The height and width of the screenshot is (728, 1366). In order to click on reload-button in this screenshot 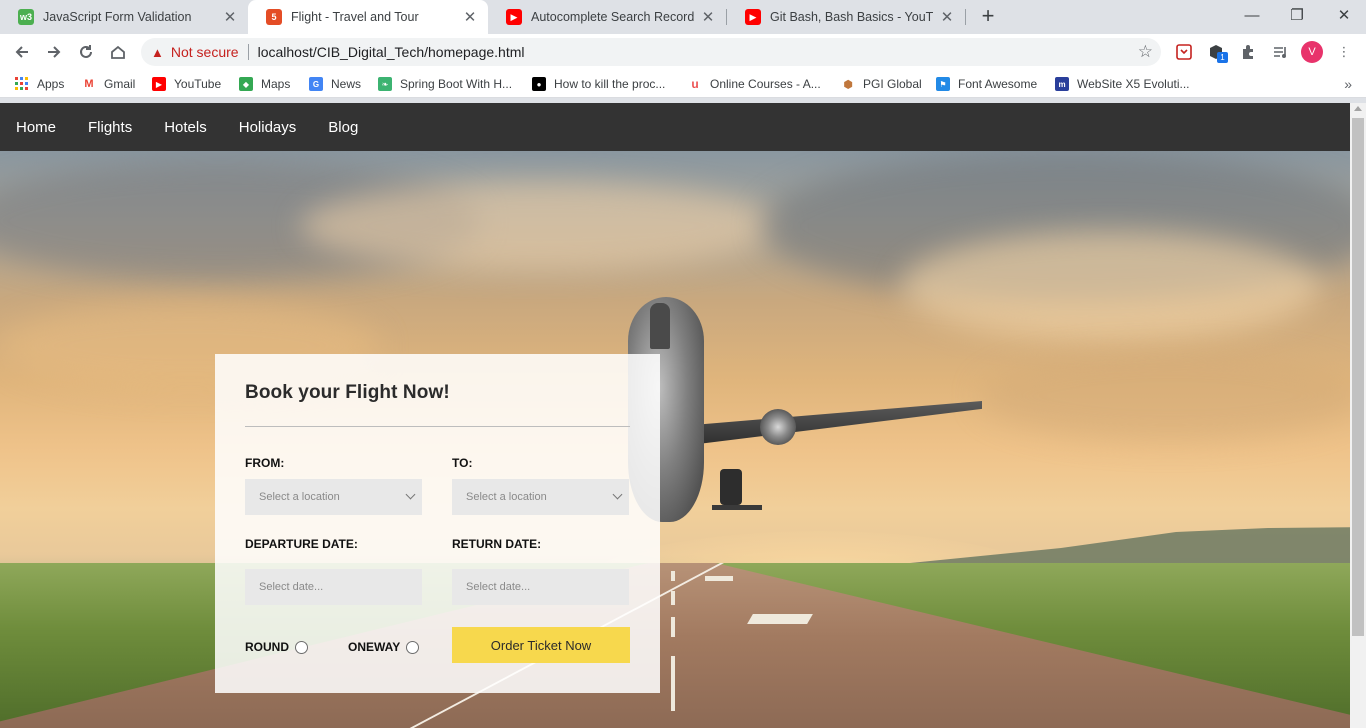, I will do `click(86, 52)`.